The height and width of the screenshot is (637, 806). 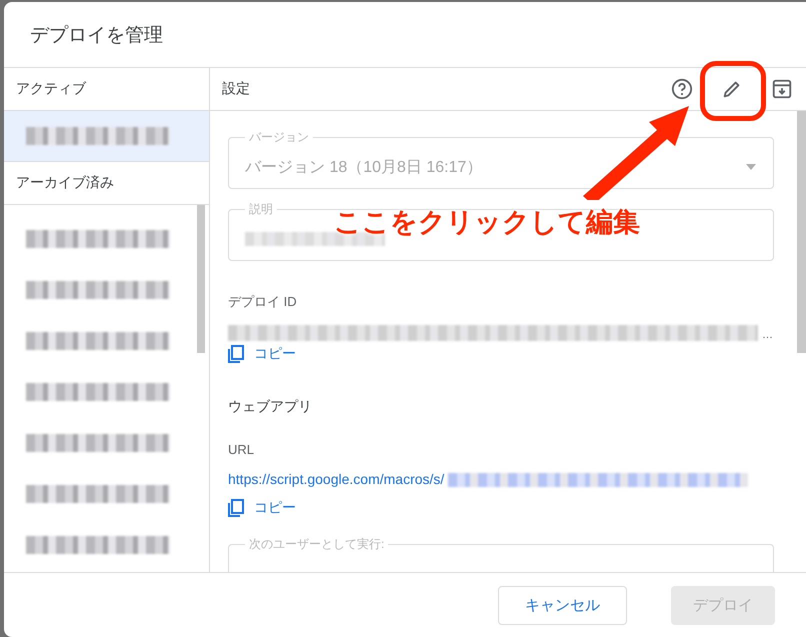 I want to click on field-label: バージョン, so click(x=279, y=137).